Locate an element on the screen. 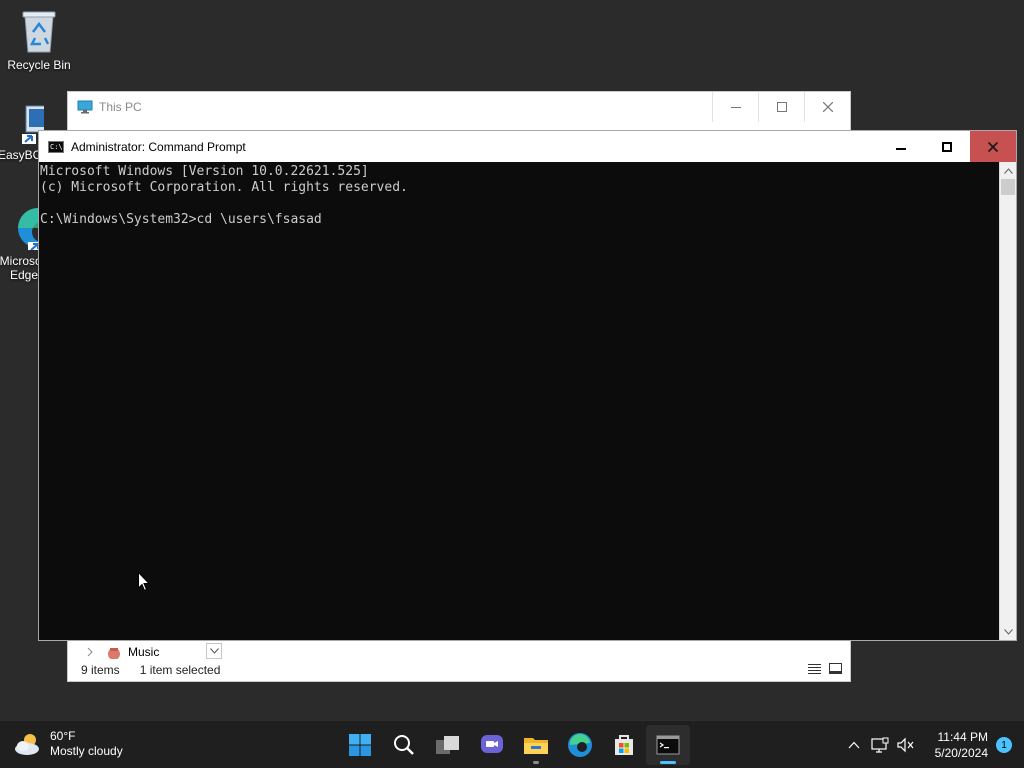  desktop-icon-recycle-bin: Recycle Bin is located at coordinates (39, 40).